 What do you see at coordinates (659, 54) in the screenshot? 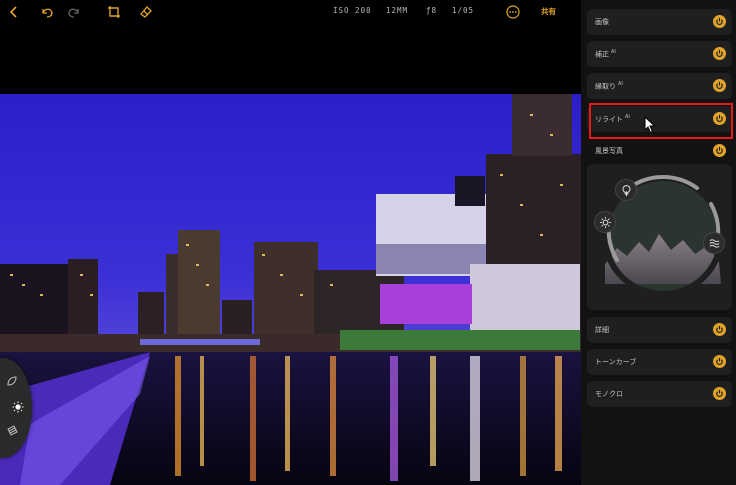
I see `panel-item-correction: 補正 AI` at bounding box center [659, 54].